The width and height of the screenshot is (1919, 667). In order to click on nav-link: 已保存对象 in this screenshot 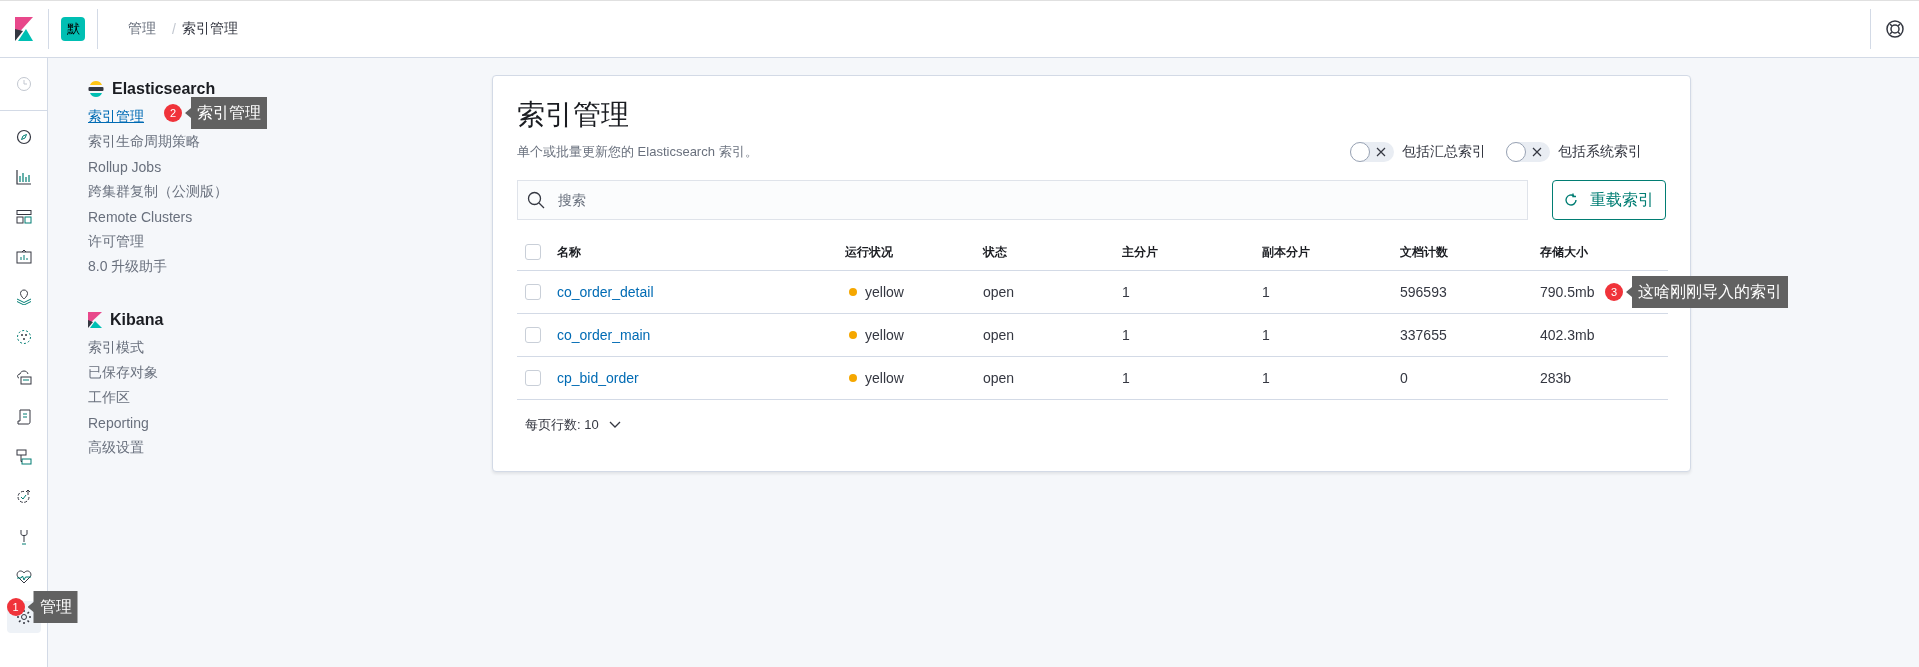, I will do `click(123, 372)`.